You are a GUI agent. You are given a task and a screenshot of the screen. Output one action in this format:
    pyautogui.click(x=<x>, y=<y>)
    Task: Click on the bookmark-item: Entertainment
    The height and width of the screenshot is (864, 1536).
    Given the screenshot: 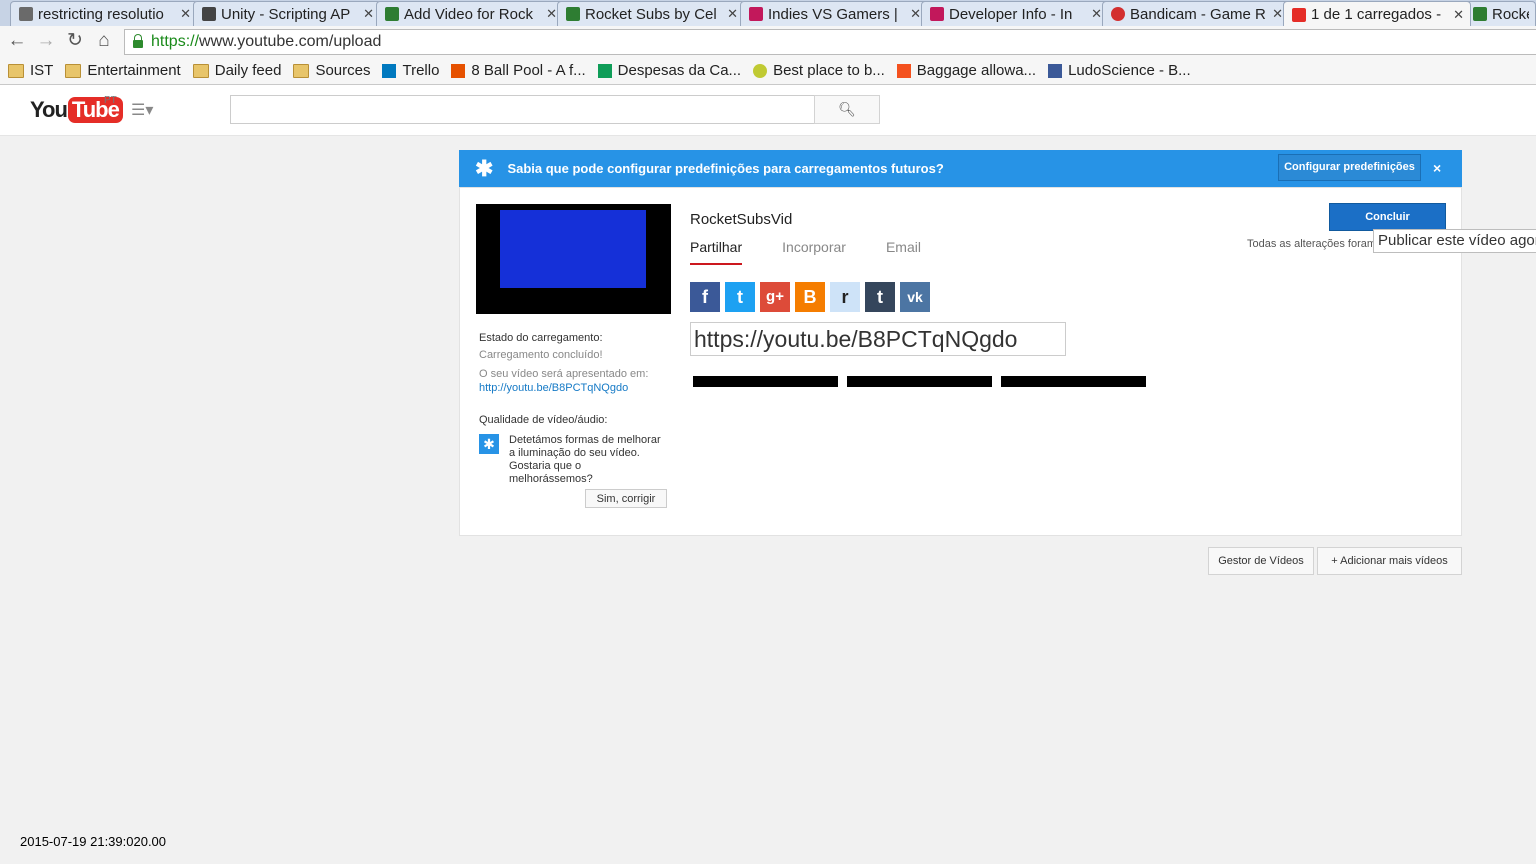 What is the action you would take?
    pyautogui.click(x=123, y=70)
    